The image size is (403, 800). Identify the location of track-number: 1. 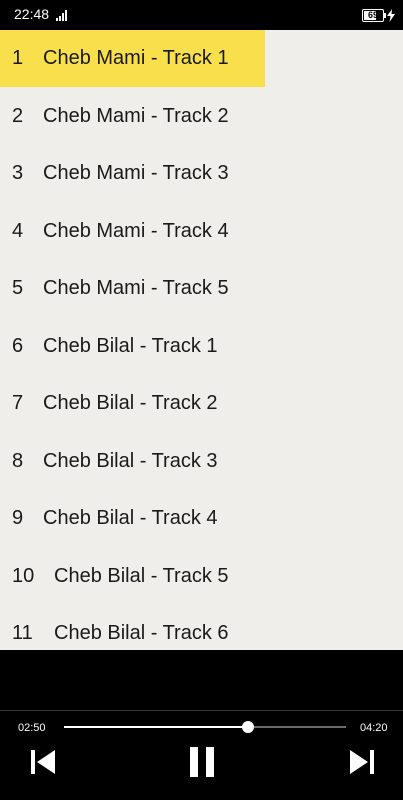
(18, 58).